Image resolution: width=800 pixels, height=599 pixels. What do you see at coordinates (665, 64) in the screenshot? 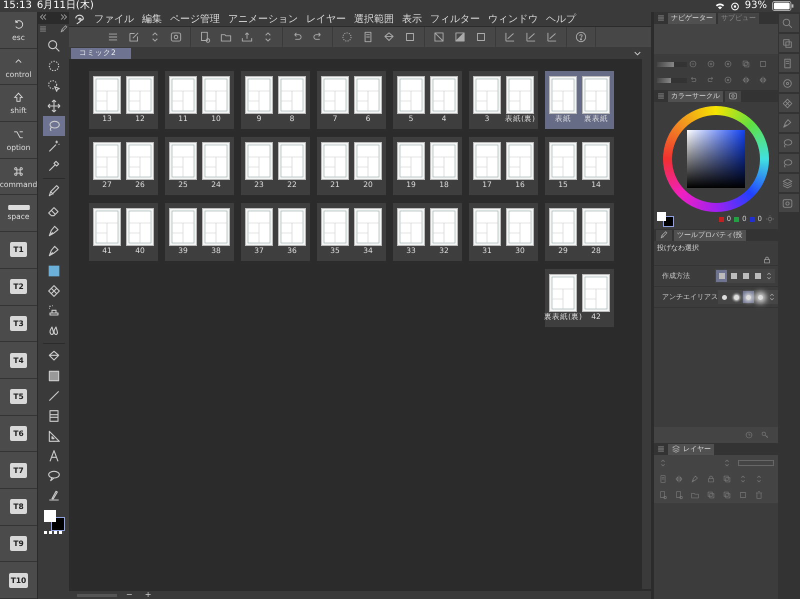
I see `zoom-slider` at bounding box center [665, 64].